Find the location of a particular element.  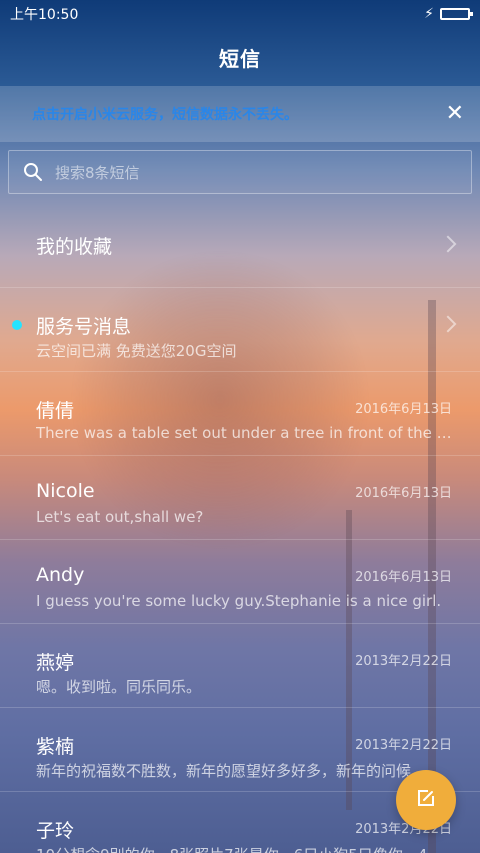

conversation-preview: 嗯。收到啦。同乐同乐。 is located at coordinates (119, 687).